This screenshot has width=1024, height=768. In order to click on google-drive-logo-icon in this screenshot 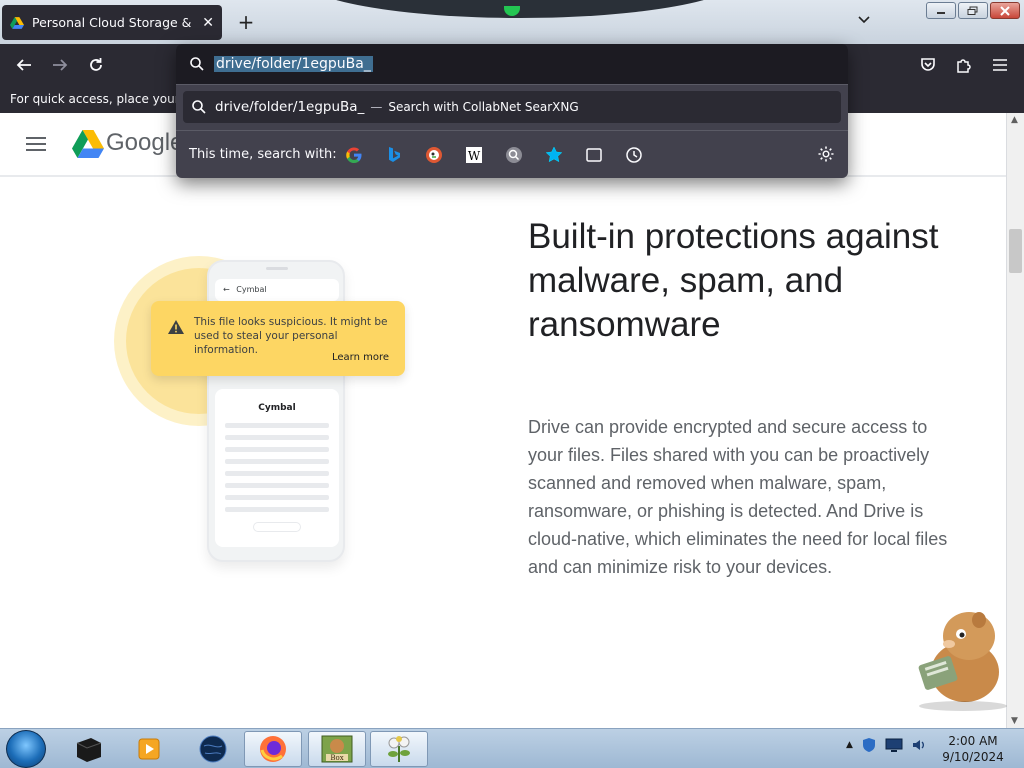, I will do `click(88, 144)`.